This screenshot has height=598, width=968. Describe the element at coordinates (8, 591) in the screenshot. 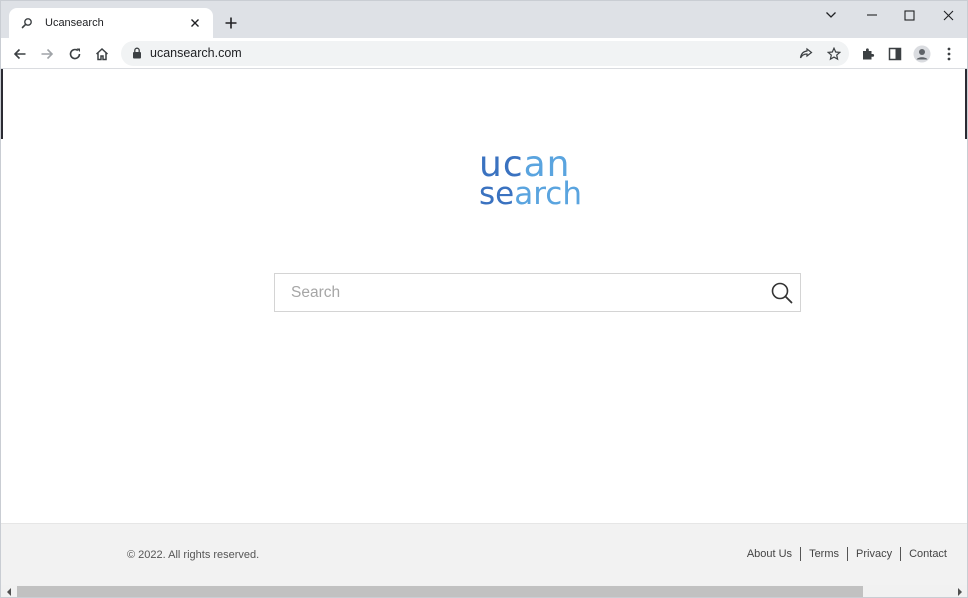

I see `scroll-left-icon` at that location.